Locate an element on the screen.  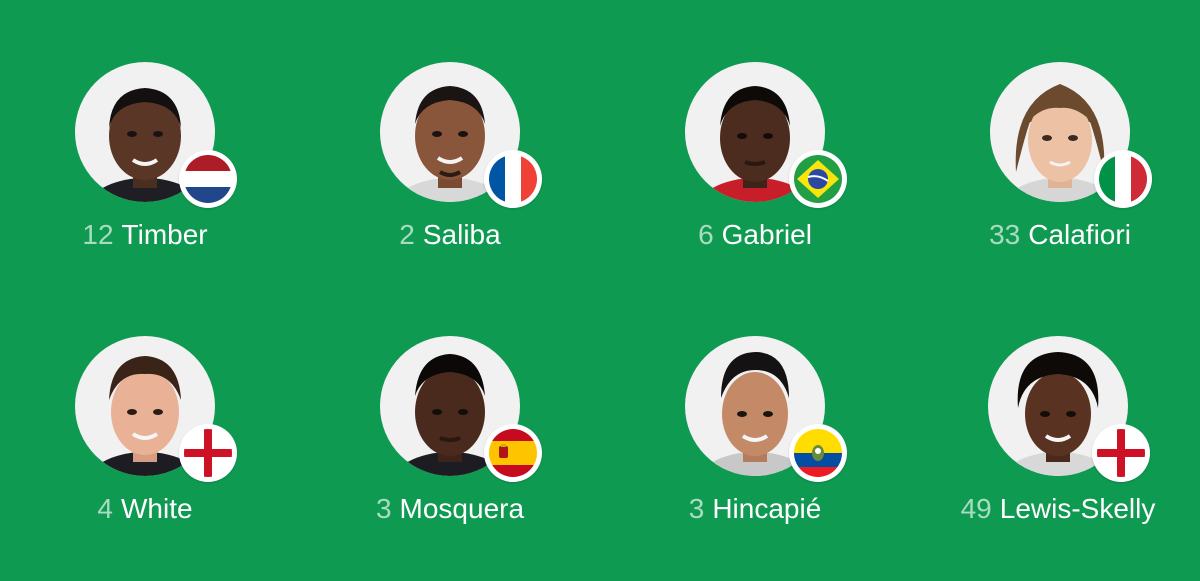
player-number: 49 is located at coordinates (976, 508).